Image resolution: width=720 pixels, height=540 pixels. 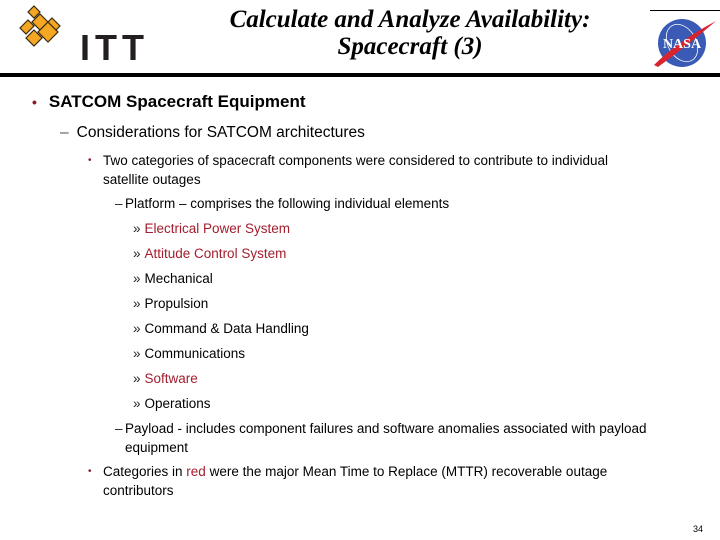 What do you see at coordinates (360, 75) in the screenshot?
I see `header-divider` at bounding box center [360, 75].